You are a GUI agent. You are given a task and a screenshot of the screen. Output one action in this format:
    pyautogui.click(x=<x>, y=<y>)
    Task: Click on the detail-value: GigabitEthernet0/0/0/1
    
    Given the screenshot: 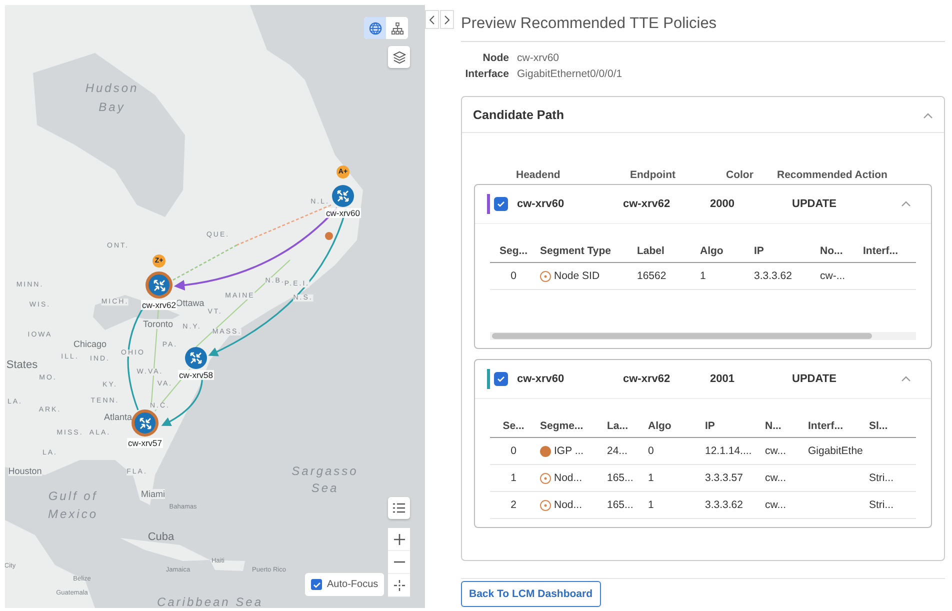 What is the action you would take?
    pyautogui.click(x=570, y=74)
    